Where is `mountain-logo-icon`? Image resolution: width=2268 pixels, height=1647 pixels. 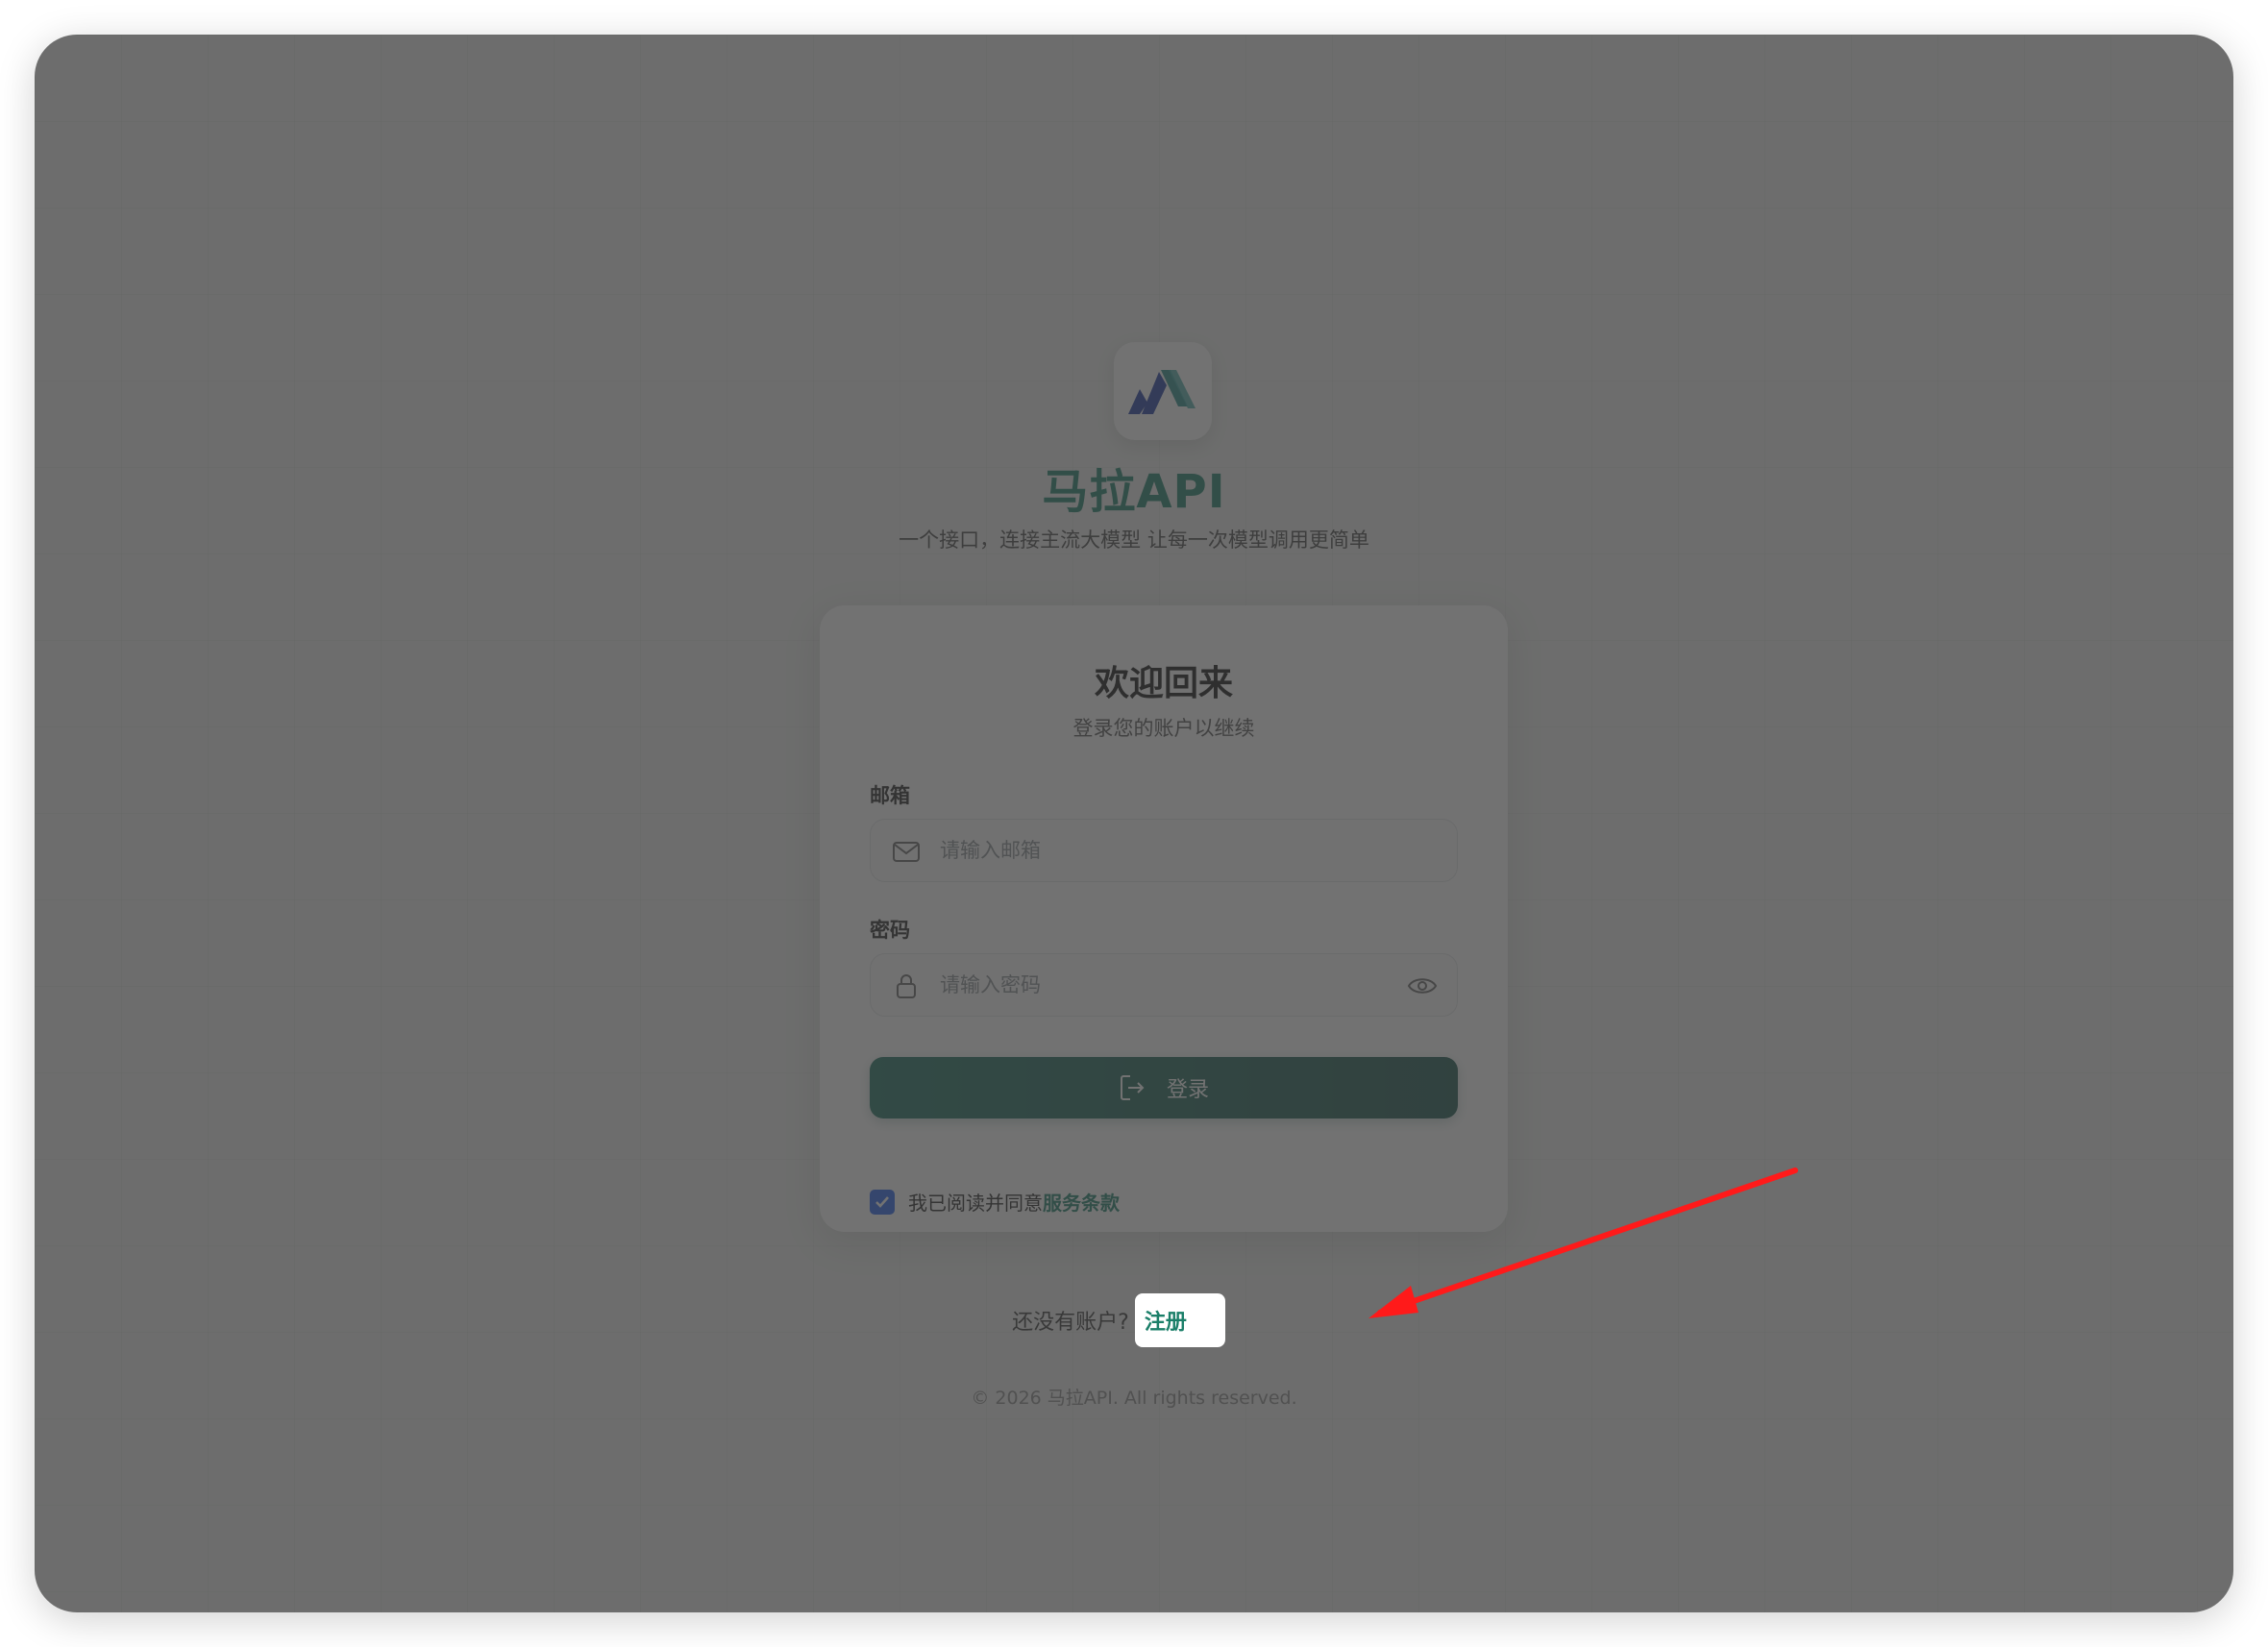
mountain-logo-icon is located at coordinates (1162, 392).